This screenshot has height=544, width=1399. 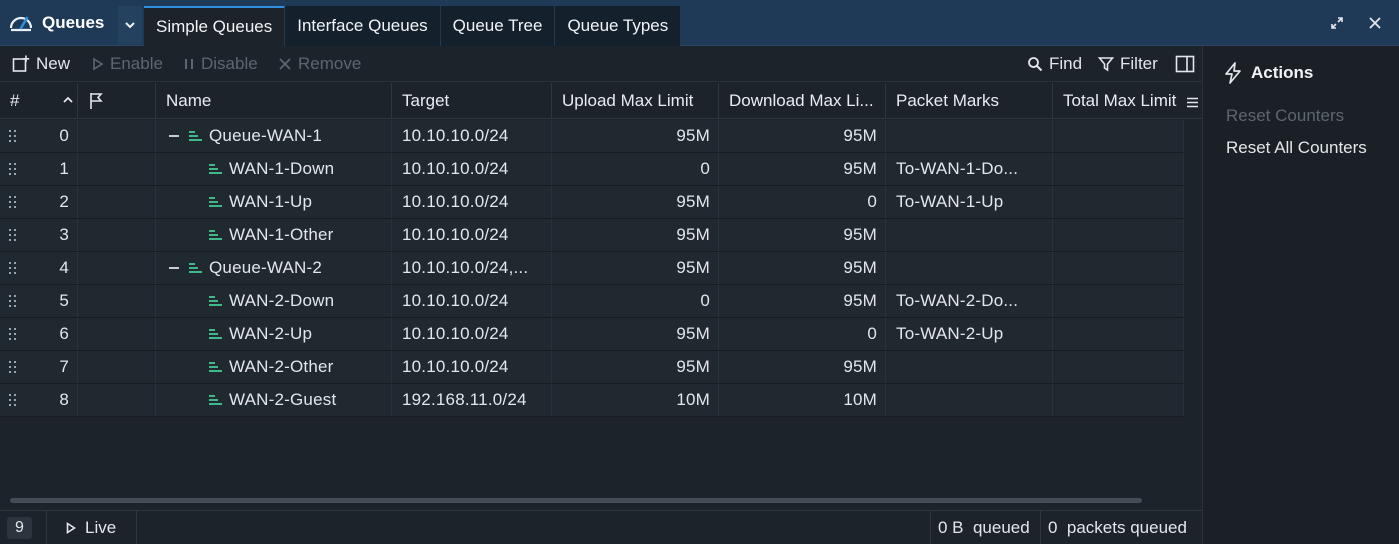 I want to click on new-button-label: New, so click(x=53, y=63).